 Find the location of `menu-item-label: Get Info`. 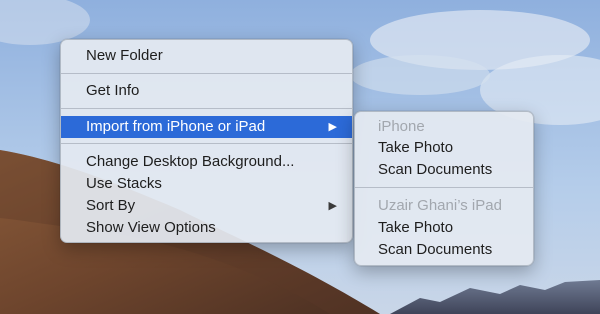

menu-item-label: Get Info is located at coordinates (113, 90).